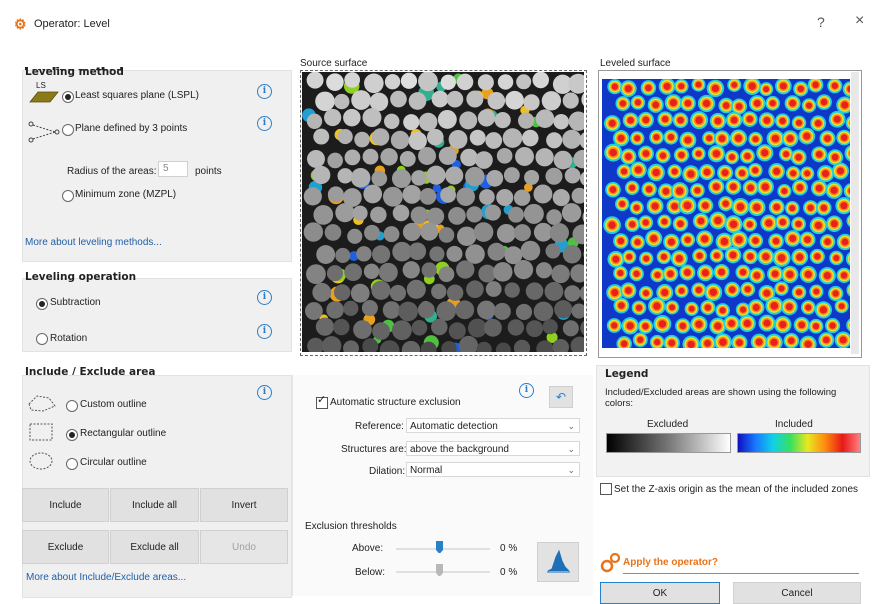 This screenshot has height=604, width=875. What do you see at coordinates (125, 194) in the screenshot?
I see `radio-mzpl-label: Minimum zone (MZPL)` at bounding box center [125, 194].